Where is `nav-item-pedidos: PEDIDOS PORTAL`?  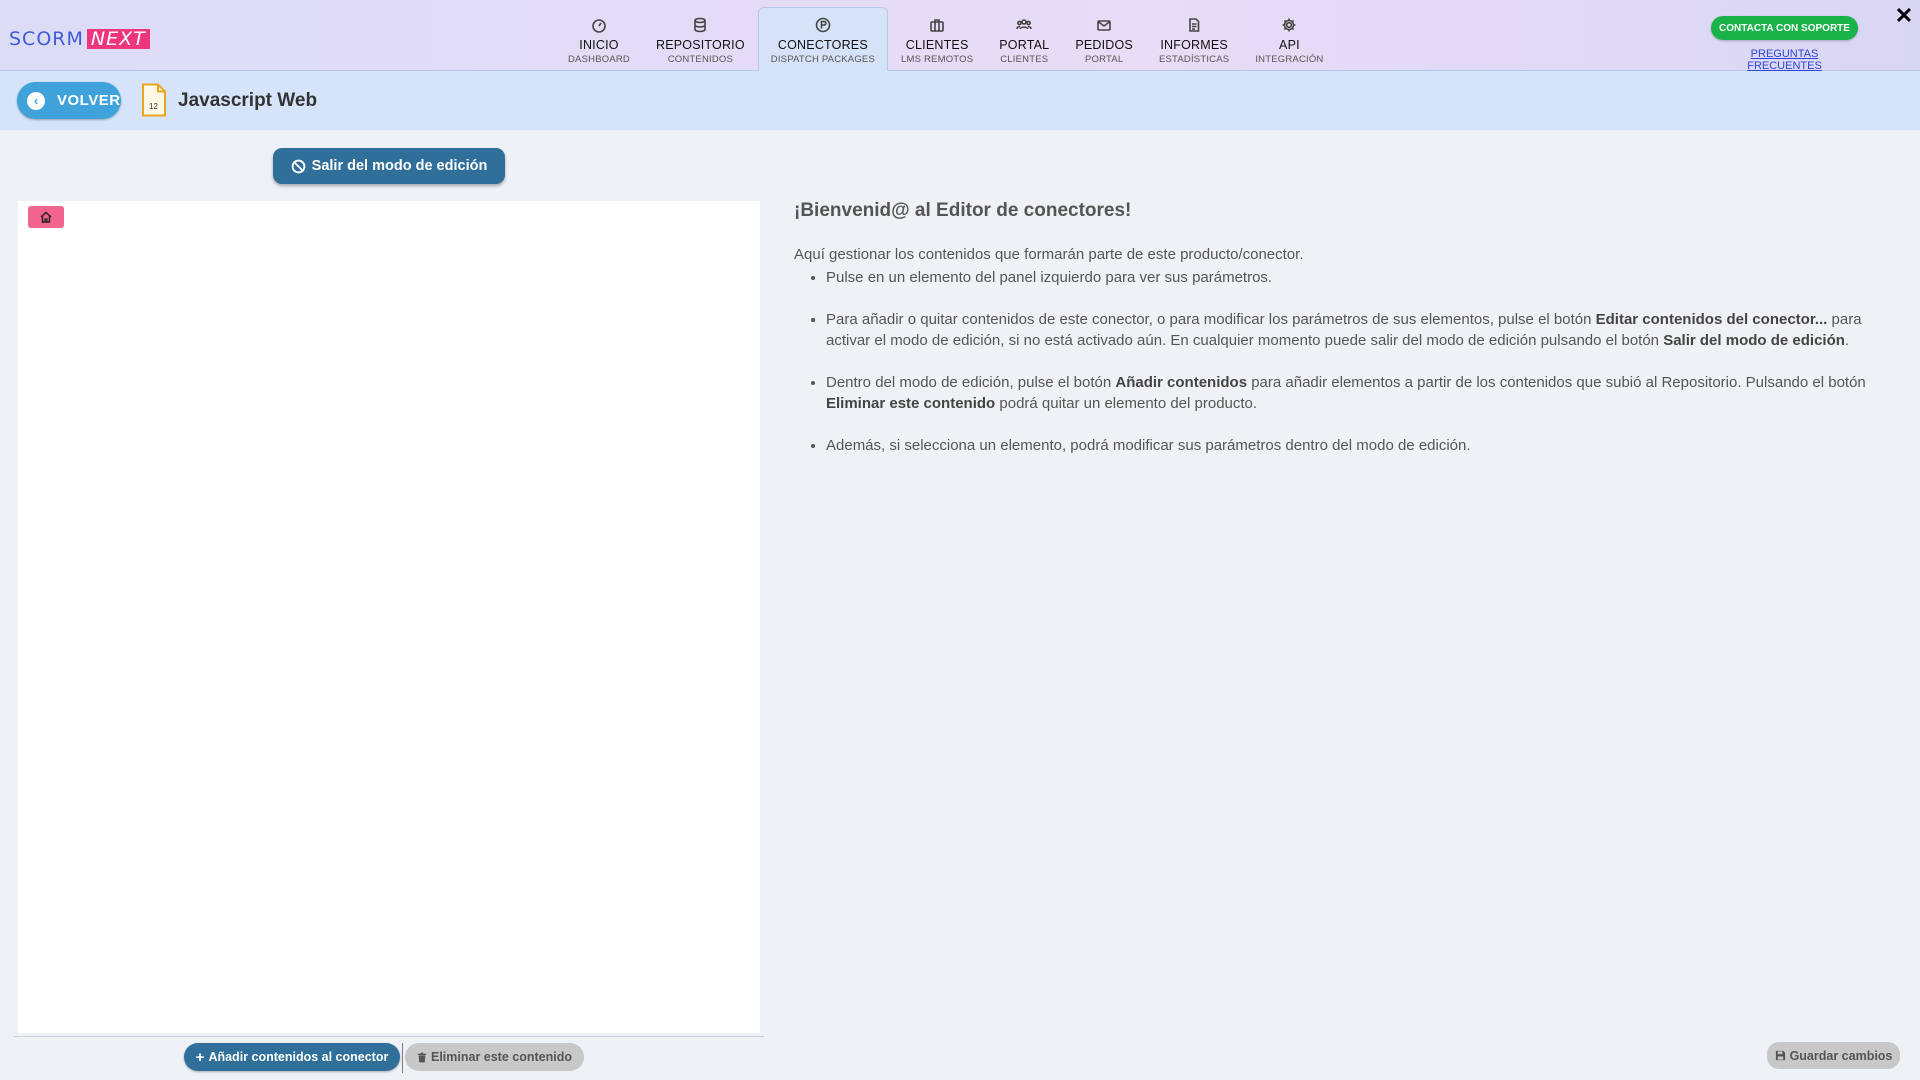 nav-item-pedidos: PEDIDOS PORTAL is located at coordinates (1104, 39).